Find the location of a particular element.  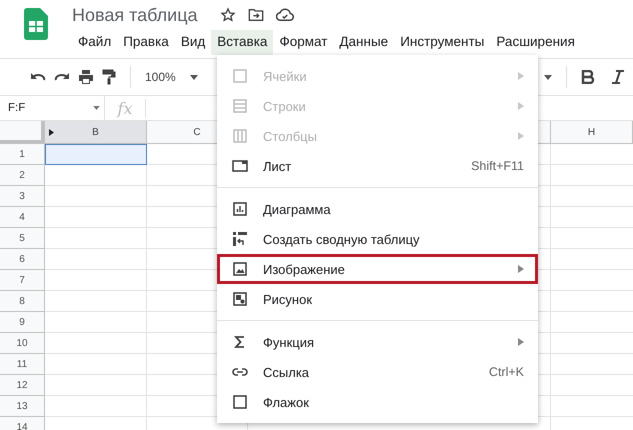

selected-cell is located at coordinates (96, 154).